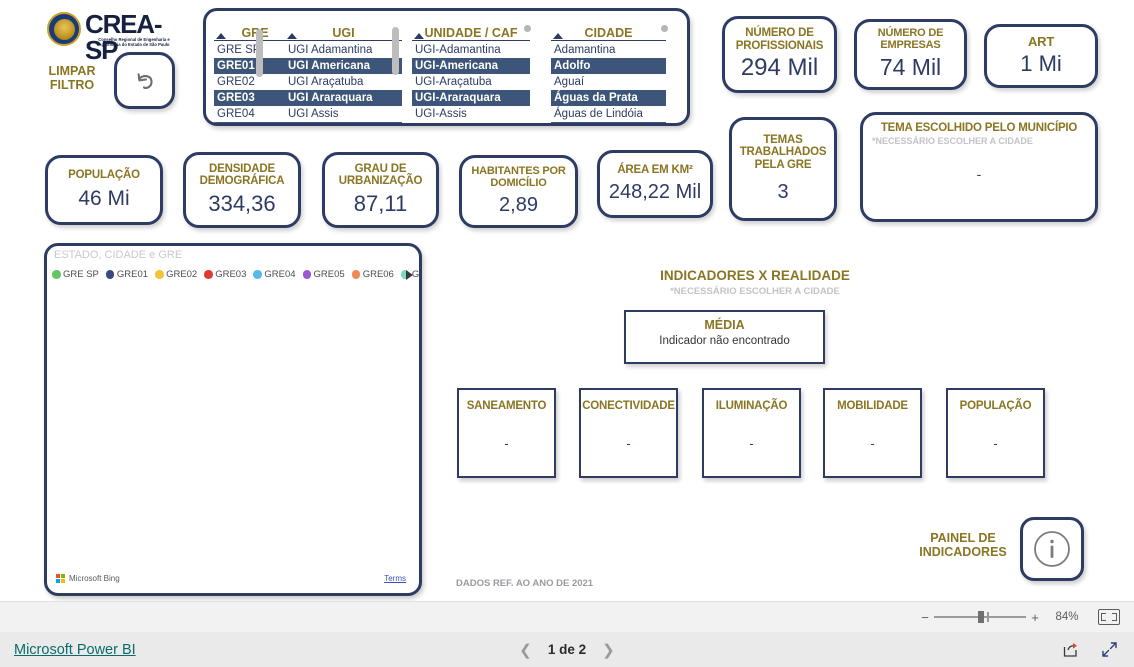  What do you see at coordinates (527, 28) in the screenshot?
I see `slicer-unidade-caf-scroll-dot` at bounding box center [527, 28].